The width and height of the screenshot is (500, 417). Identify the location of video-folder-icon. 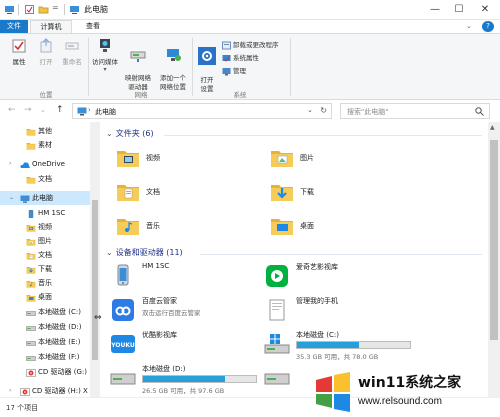
(31, 227).